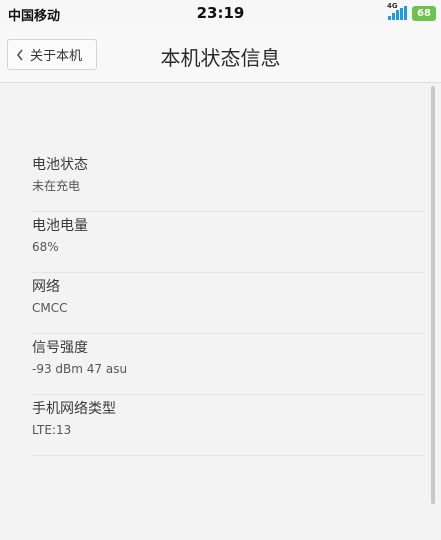  I want to click on status-bar: 中国移动 23:19 4G 68, so click(220, 14).